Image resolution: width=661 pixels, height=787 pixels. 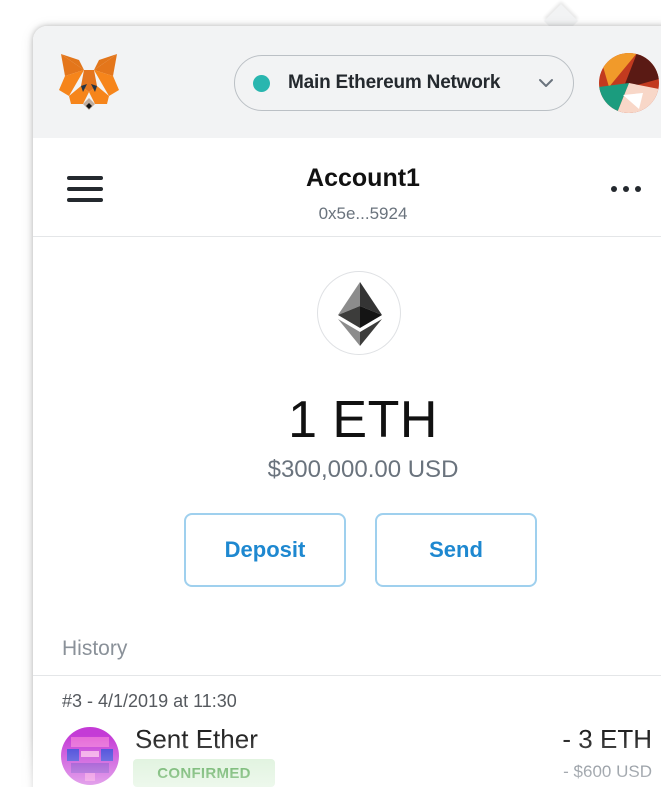 I want to click on transaction-amount: - 3 ETH, so click(x=607, y=739).